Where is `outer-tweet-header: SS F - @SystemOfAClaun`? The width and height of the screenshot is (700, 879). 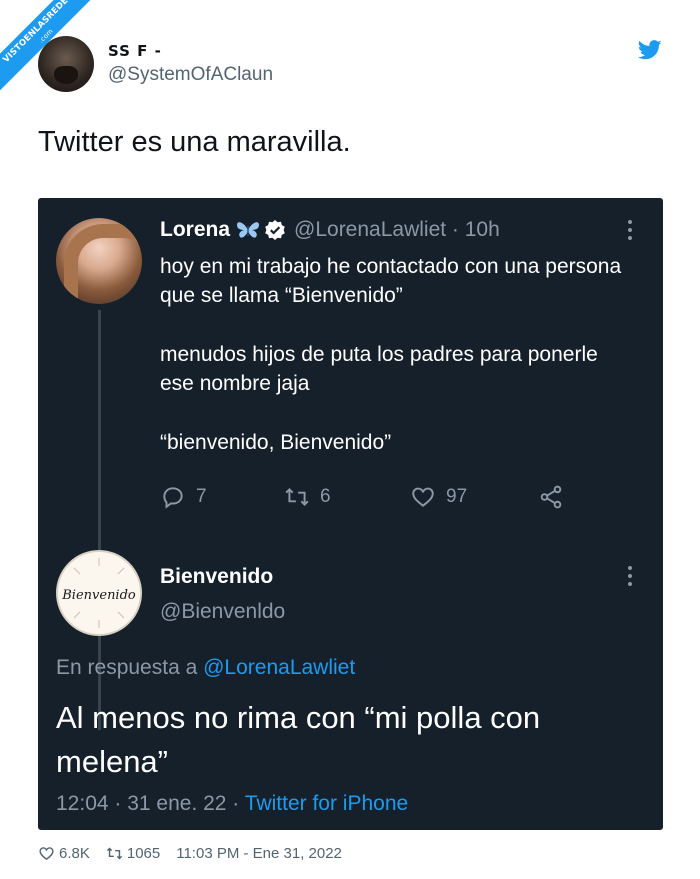
outer-tweet-header: SS F - @SystemOfAClaun is located at coordinates (155, 64).